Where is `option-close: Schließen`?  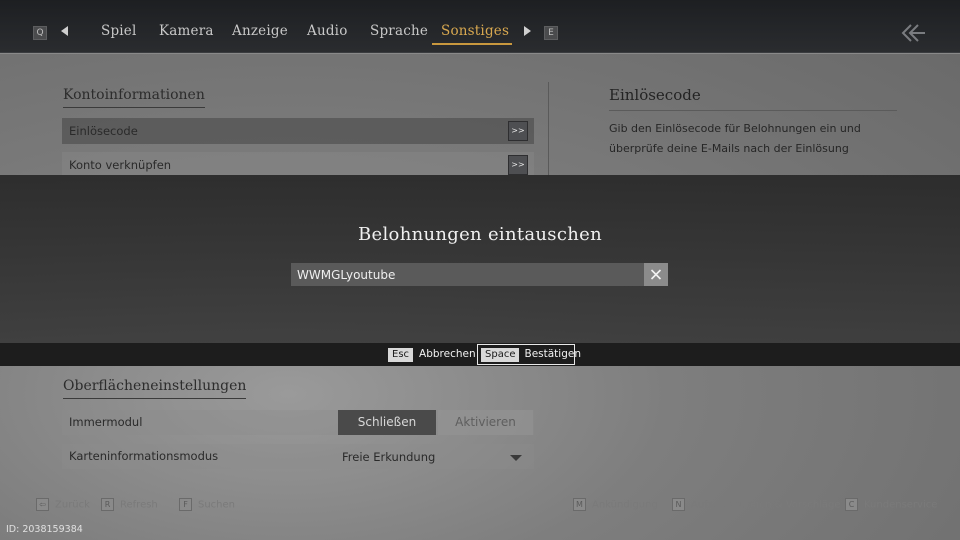
option-close: Schließen is located at coordinates (387, 422).